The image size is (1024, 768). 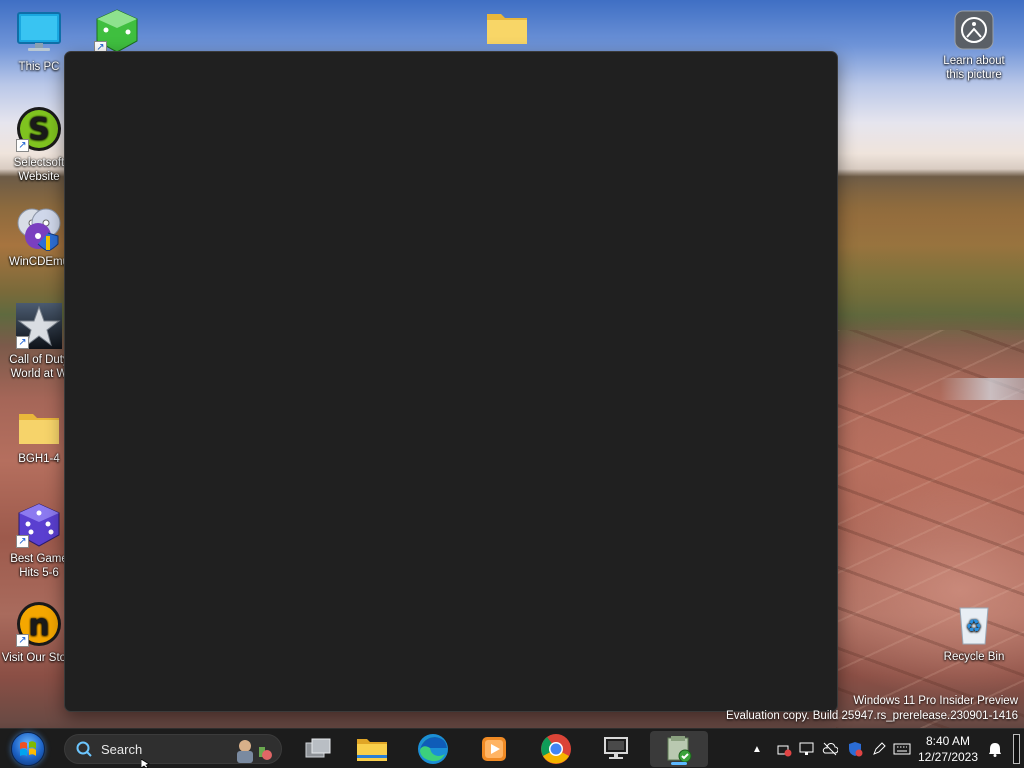 What do you see at coordinates (84, 749) in the screenshot?
I see `search-icon` at bounding box center [84, 749].